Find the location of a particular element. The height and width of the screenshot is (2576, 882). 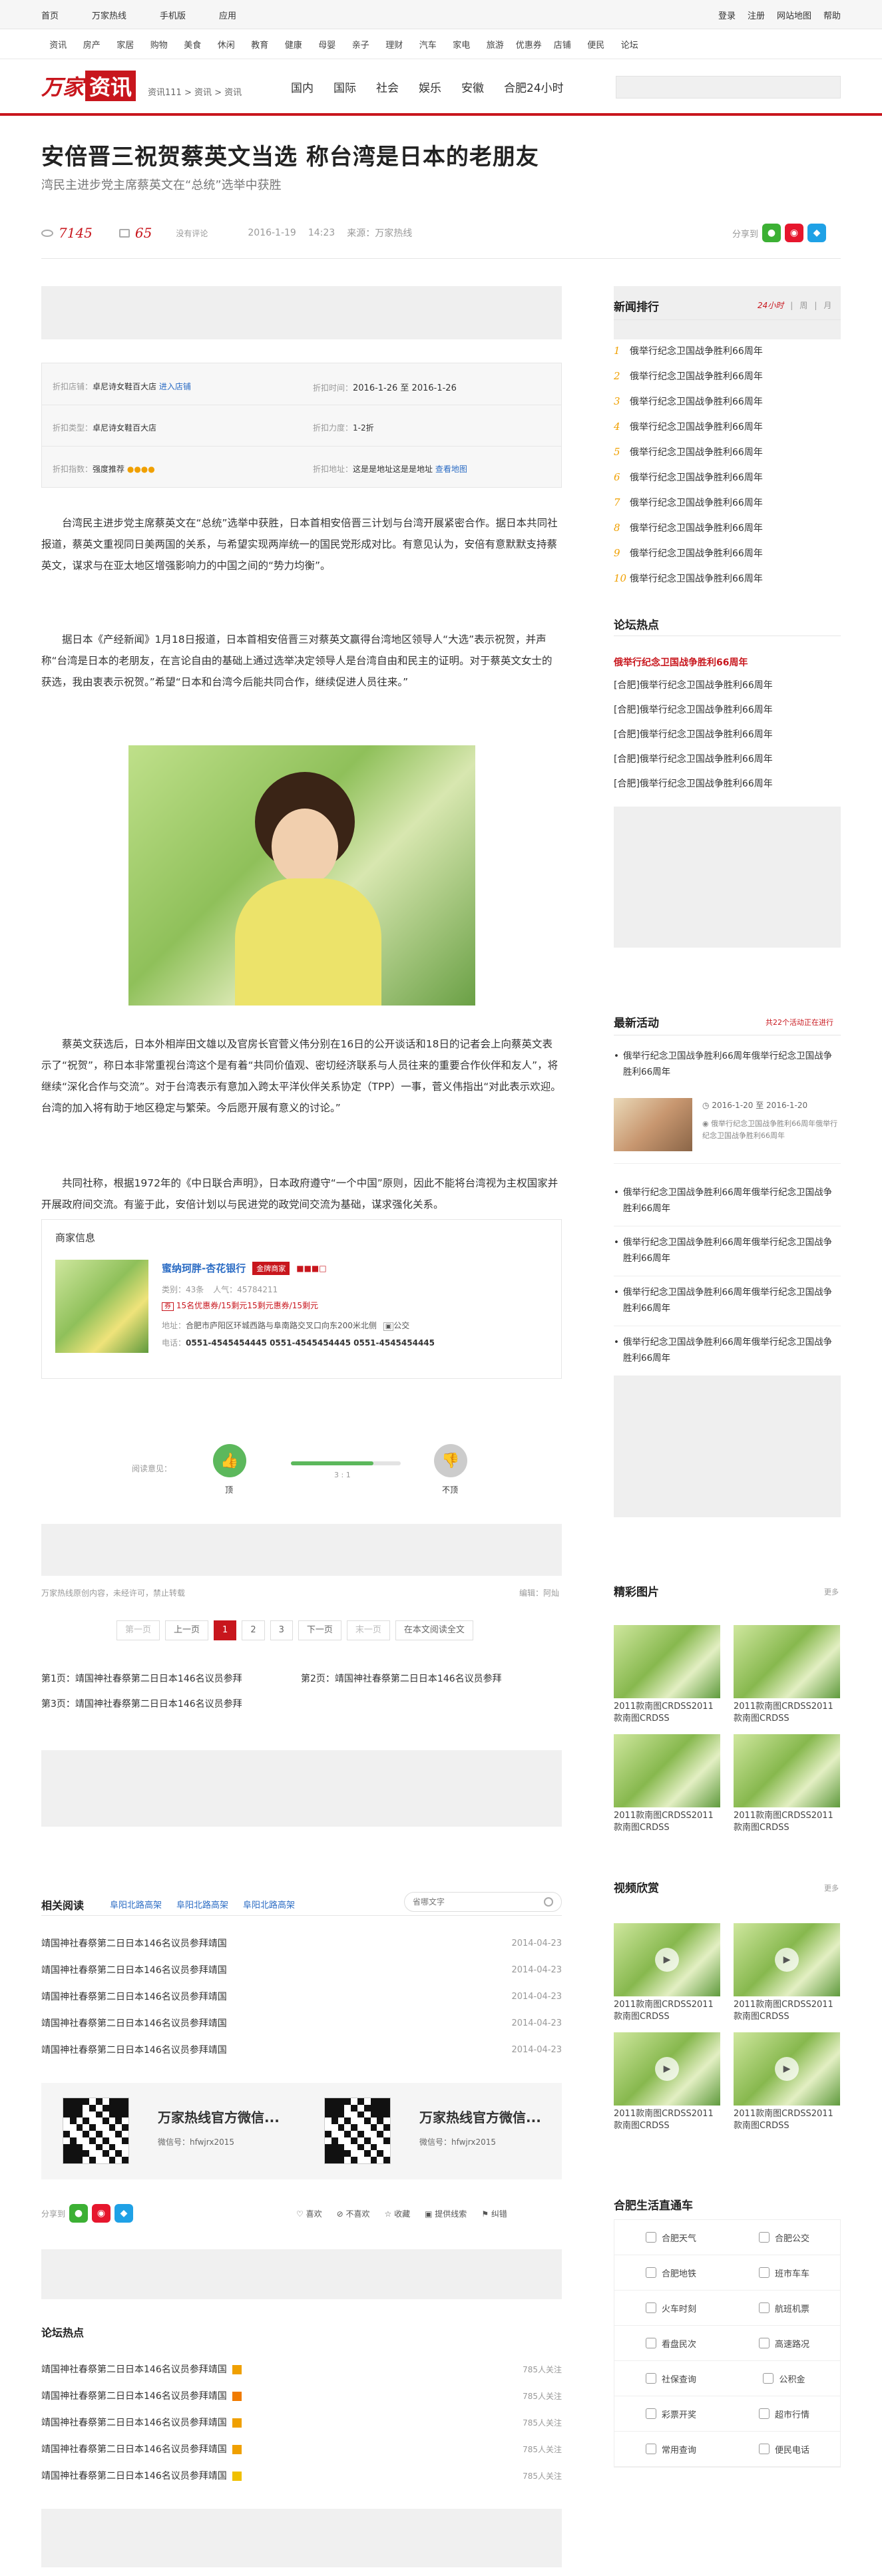

service-item: 社保查询 is located at coordinates (671, 2378).